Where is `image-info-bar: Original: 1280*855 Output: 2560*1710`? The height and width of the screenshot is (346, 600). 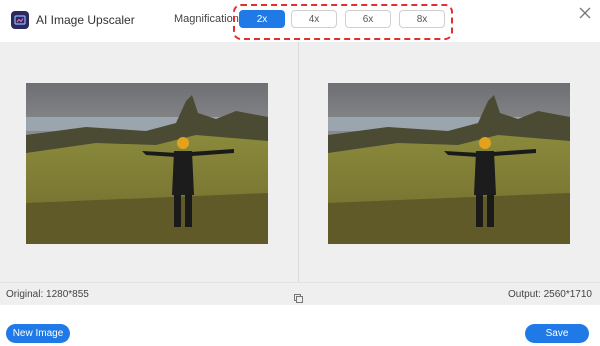
image-info-bar: Original: 1280*855 Output: 2560*1710 is located at coordinates (300, 293).